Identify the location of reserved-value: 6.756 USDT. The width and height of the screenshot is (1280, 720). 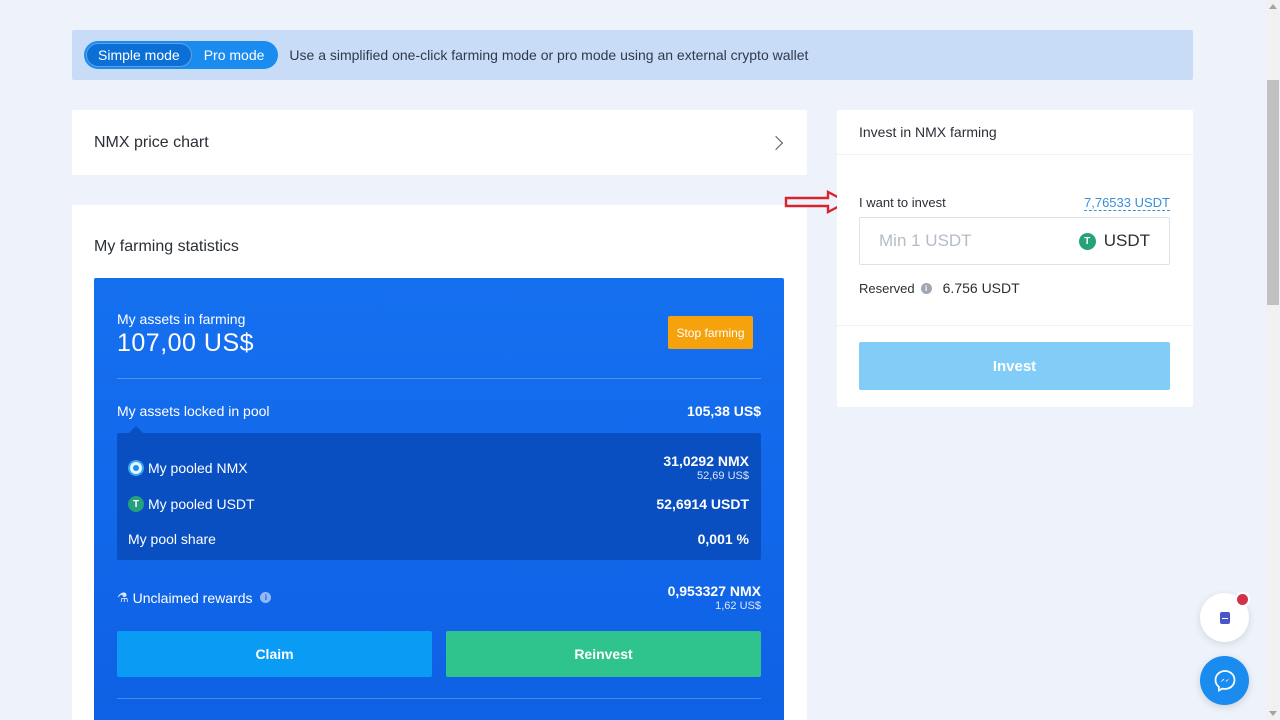
(981, 288).